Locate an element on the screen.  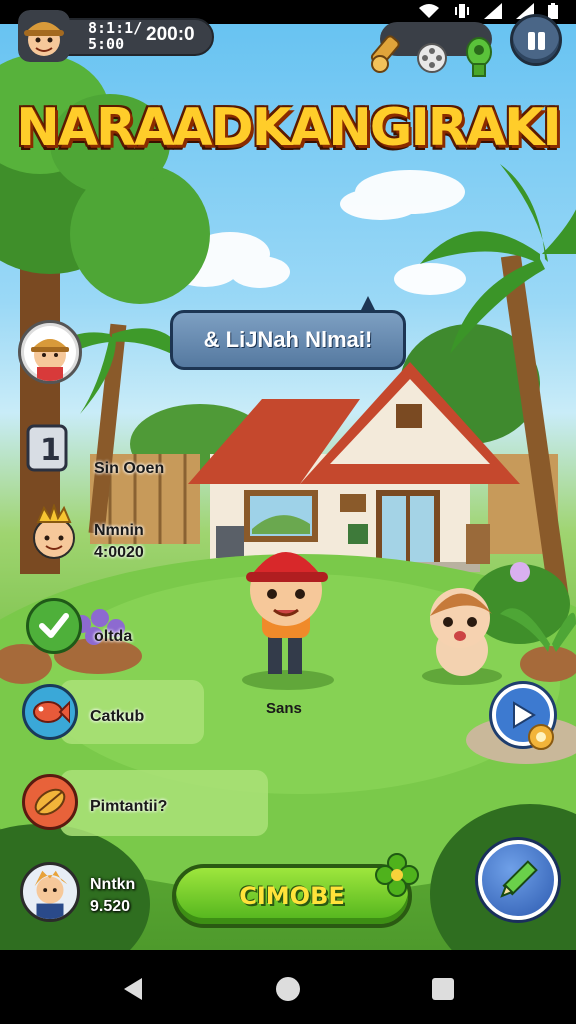
checkmark-icon is located at coordinates (54, 626).